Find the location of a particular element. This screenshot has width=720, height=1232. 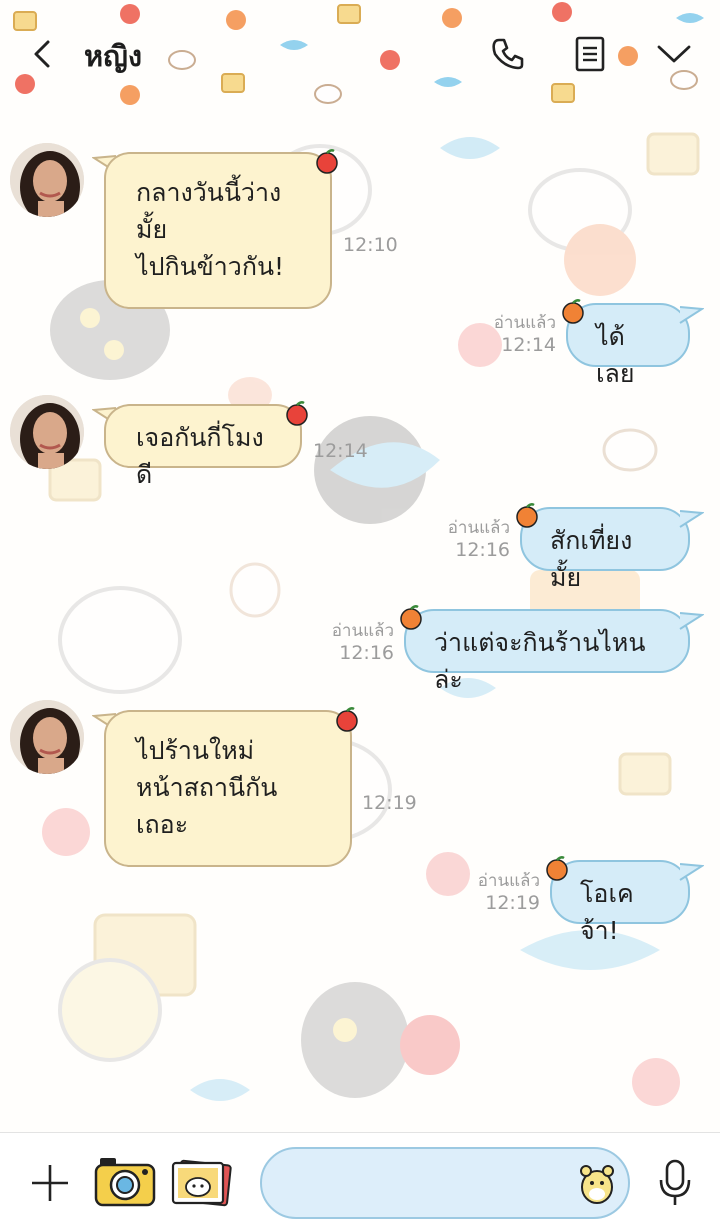

message-meta: อ่านแล้ว 12:19 is located at coordinates (497, 892).